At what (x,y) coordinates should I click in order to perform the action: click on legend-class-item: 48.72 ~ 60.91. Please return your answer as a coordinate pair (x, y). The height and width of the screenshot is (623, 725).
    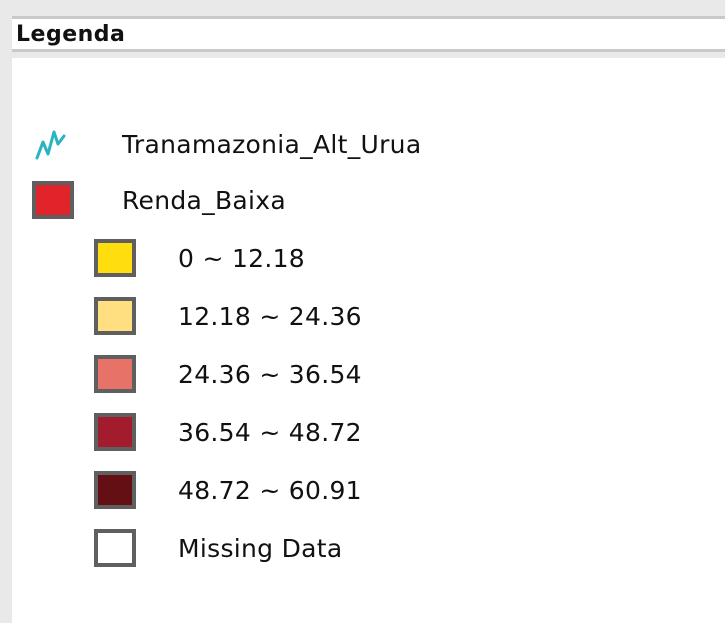
    Looking at the image, I should click on (228, 490).